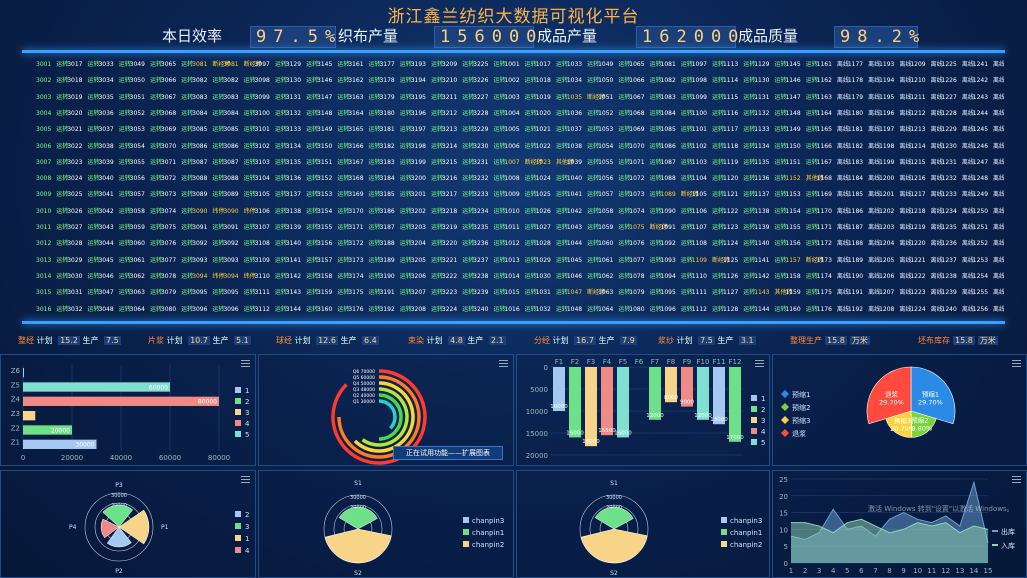 This screenshot has height=578, width=1027. Describe the element at coordinates (770, 130) in the screenshot. I see `machine-cell: 1133 运转` at that location.